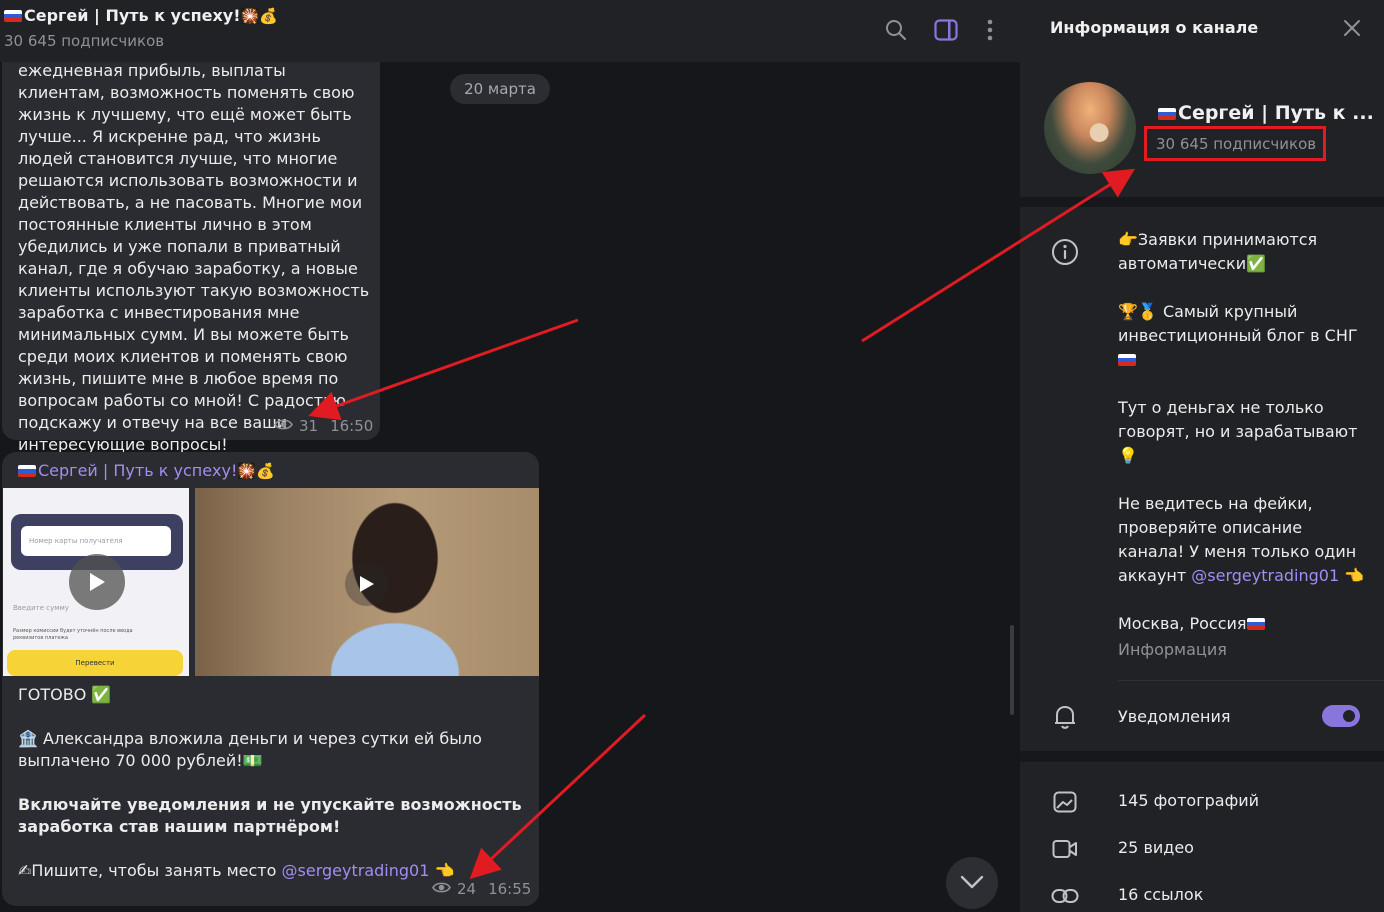  What do you see at coordinates (1154, 27) in the screenshot?
I see `panel-title: Информация о канале` at bounding box center [1154, 27].